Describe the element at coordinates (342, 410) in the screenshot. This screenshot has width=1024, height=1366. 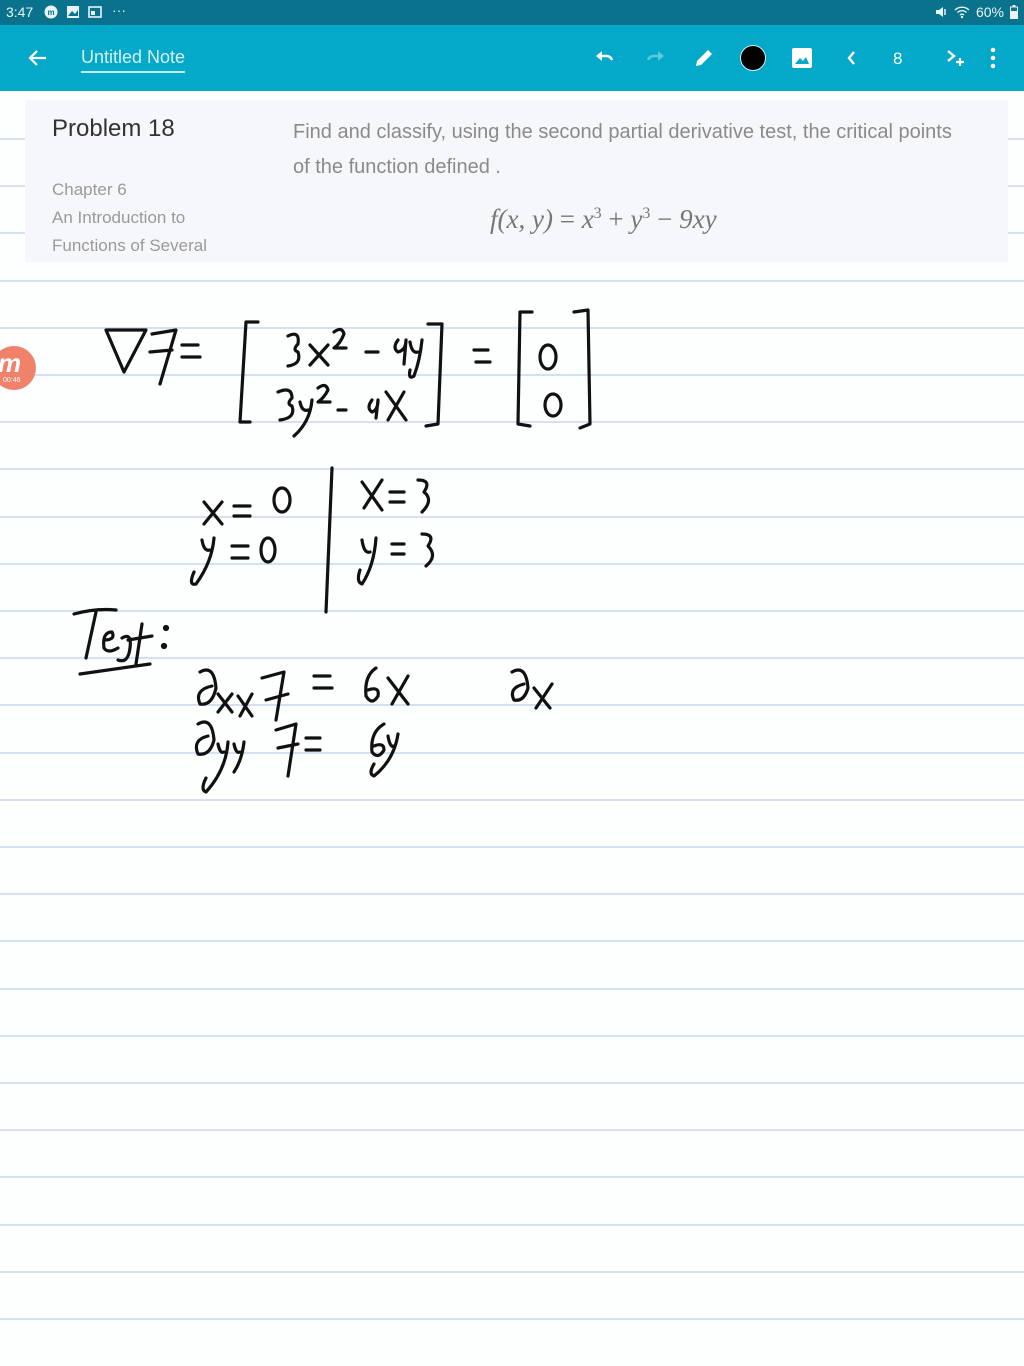
I see `ink-gradient-row2` at that location.